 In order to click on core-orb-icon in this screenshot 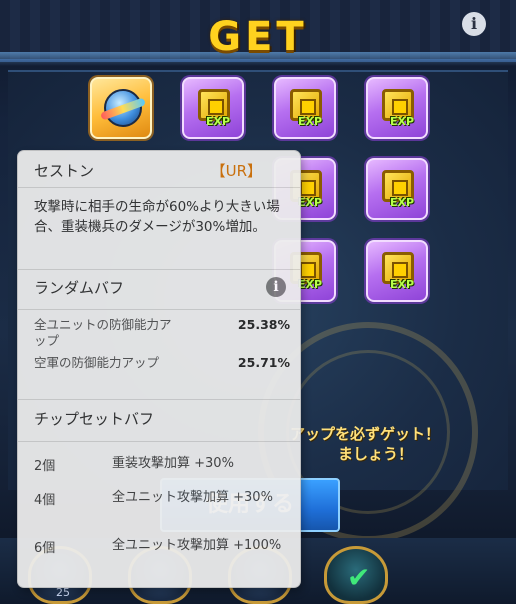, I will do `click(123, 108)`.